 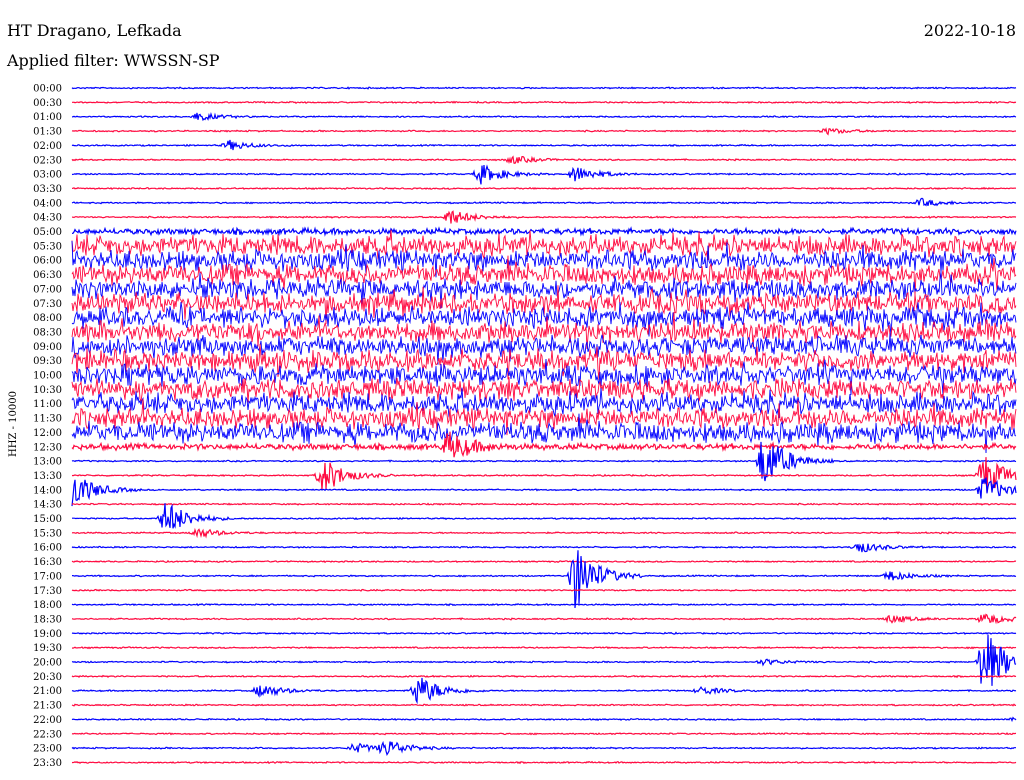 What do you see at coordinates (47, 361) in the screenshot?
I see `time-tick-label: 09:30` at bounding box center [47, 361].